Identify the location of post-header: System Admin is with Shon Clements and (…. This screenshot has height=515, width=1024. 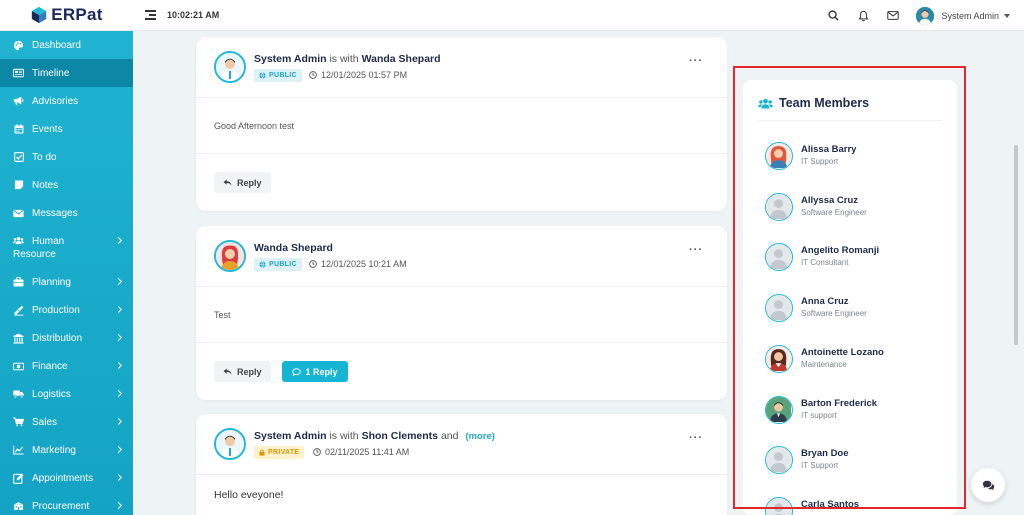
(461, 444).